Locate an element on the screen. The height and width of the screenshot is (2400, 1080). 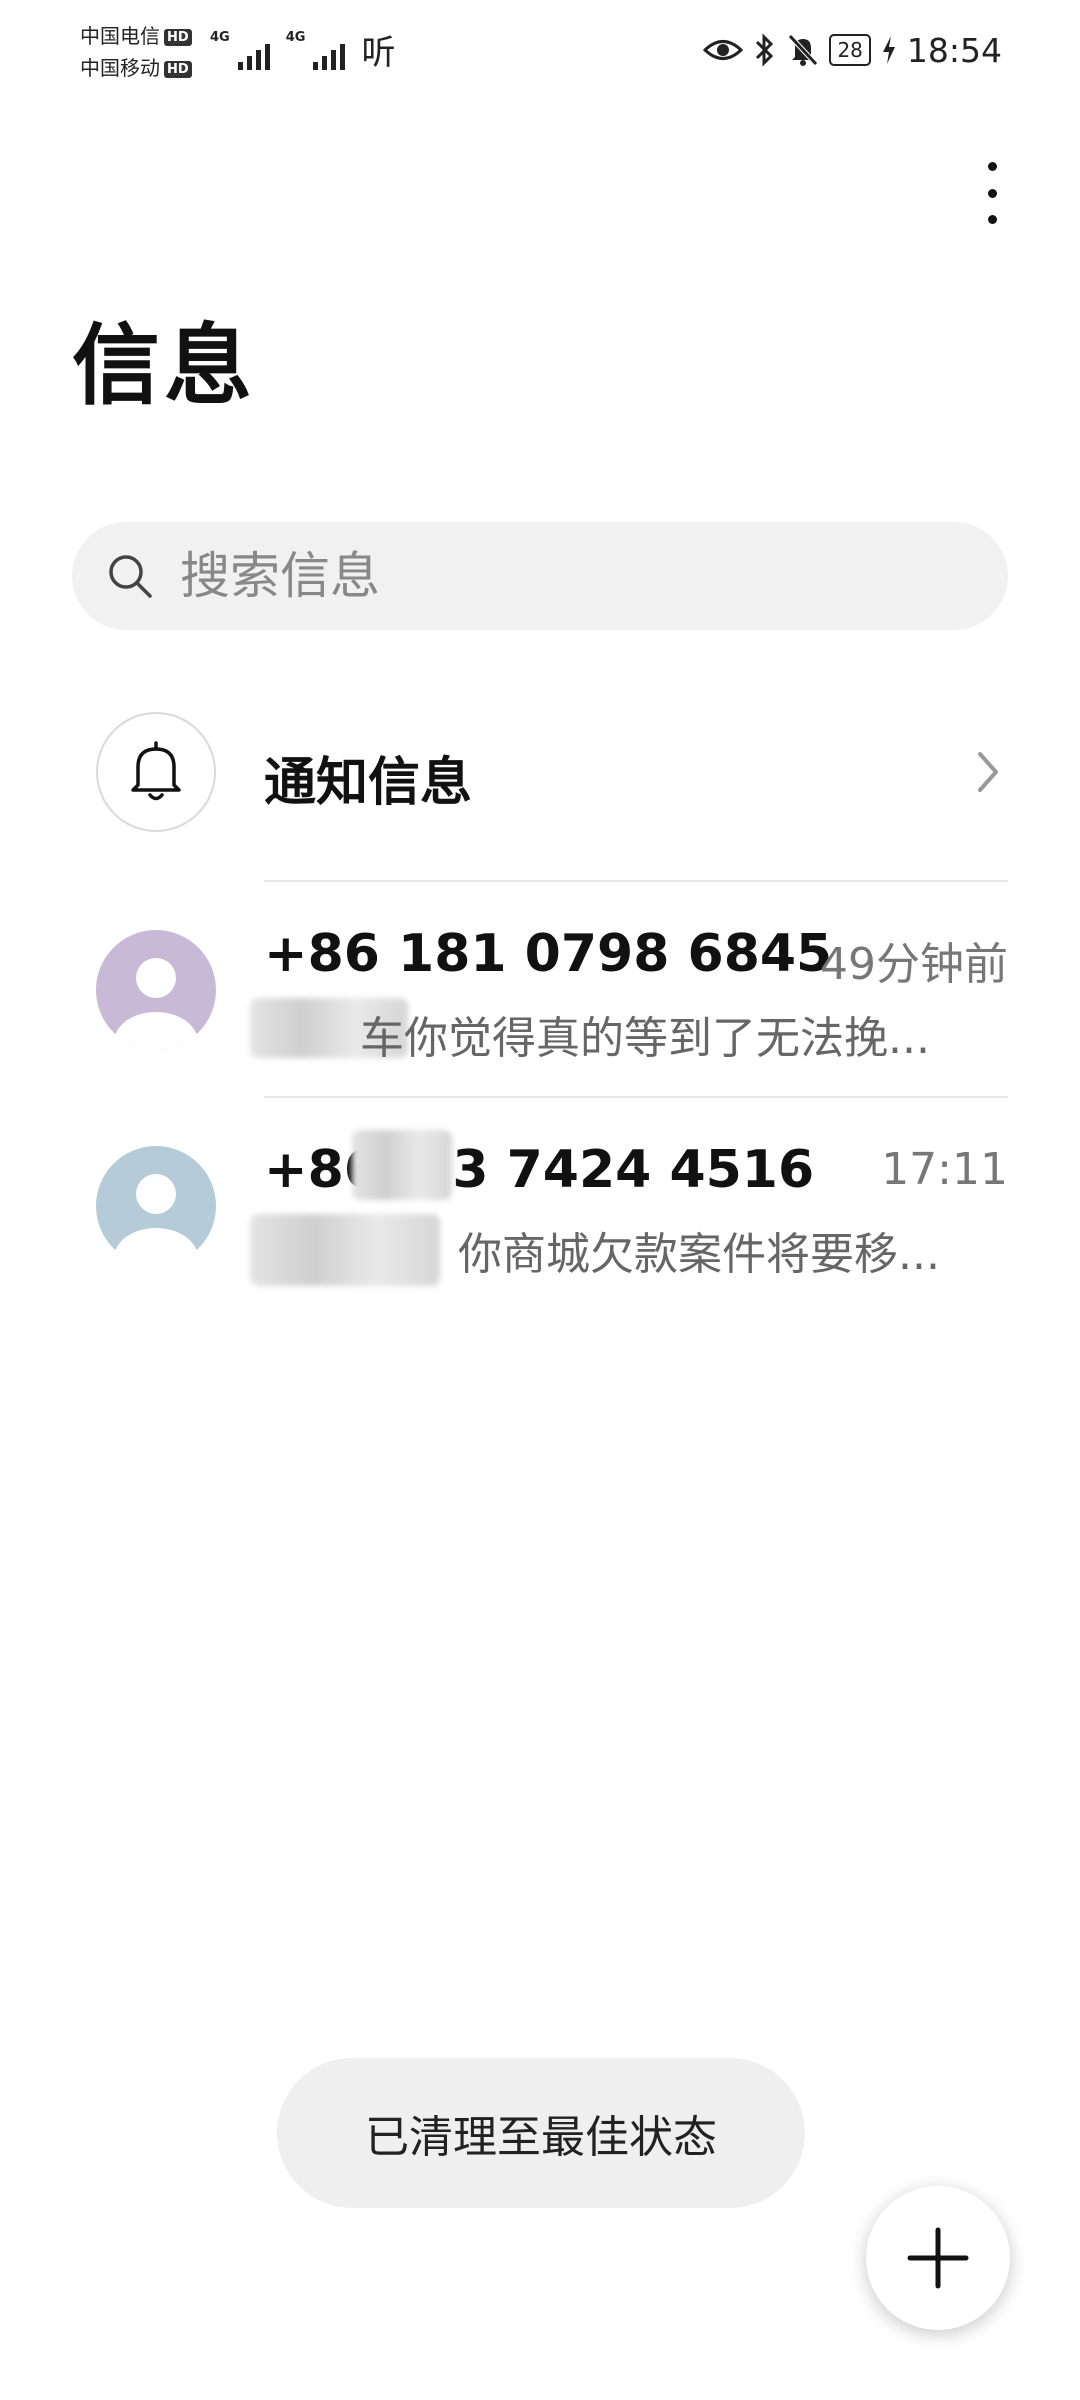
charging-icon is located at coordinates (888, 50).